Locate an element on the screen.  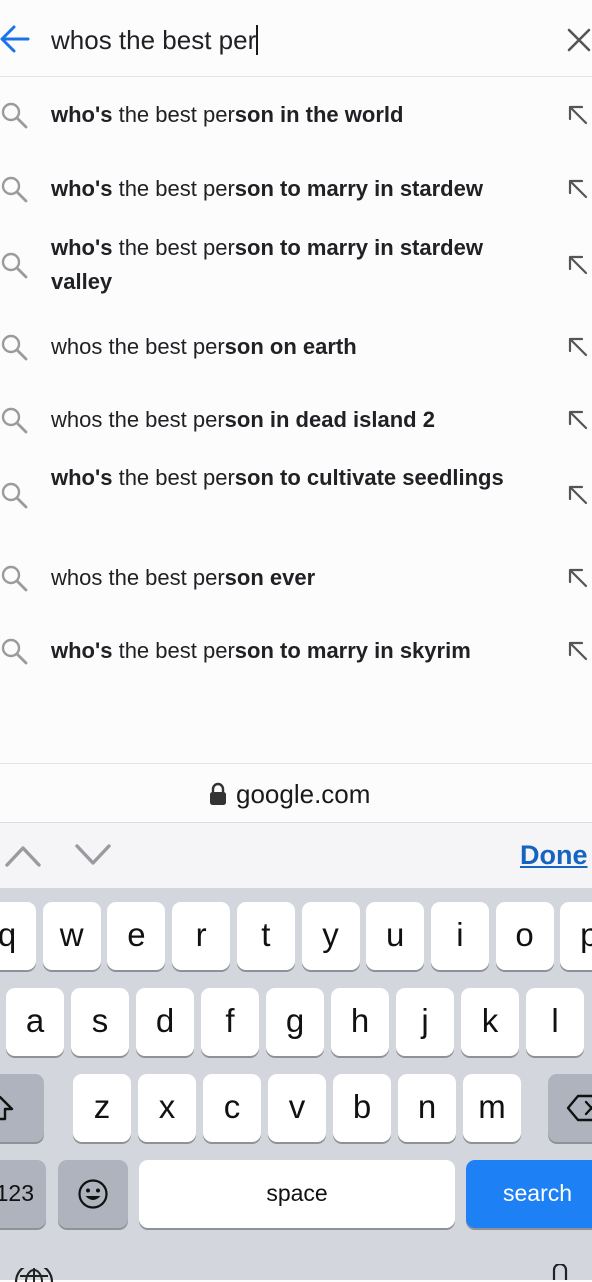
suggestion-item: who's the best person to marry in skyrim is located at coordinates (296, 649).